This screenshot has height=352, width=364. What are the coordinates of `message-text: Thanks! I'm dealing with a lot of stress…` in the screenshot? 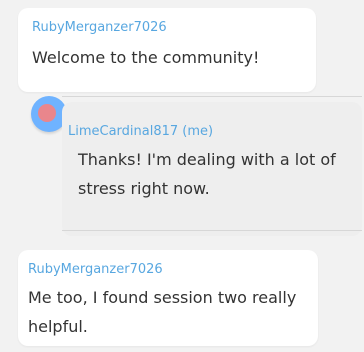 It's located at (207, 174).